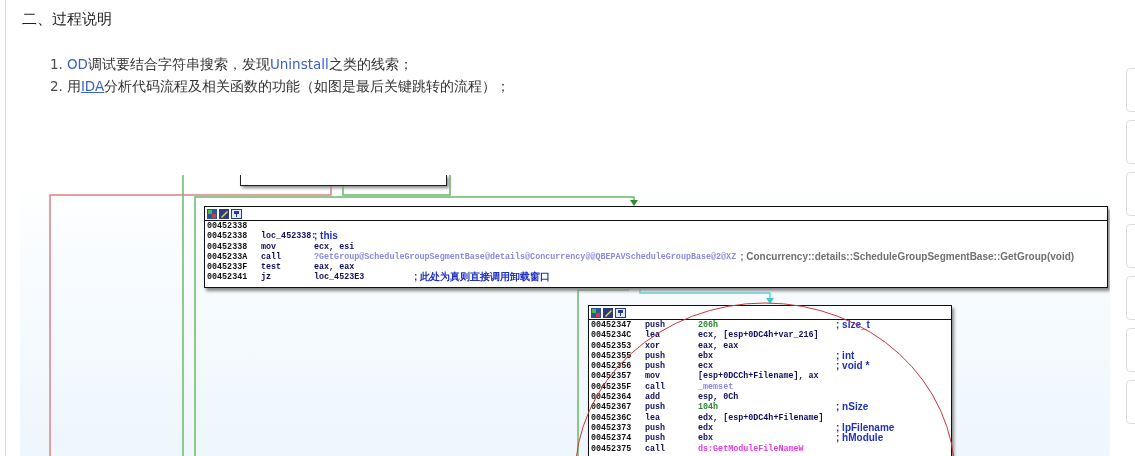 The height and width of the screenshot is (456, 1135). What do you see at coordinates (852, 407) in the screenshot?
I see `comment-text: ; nSize` at bounding box center [852, 407].